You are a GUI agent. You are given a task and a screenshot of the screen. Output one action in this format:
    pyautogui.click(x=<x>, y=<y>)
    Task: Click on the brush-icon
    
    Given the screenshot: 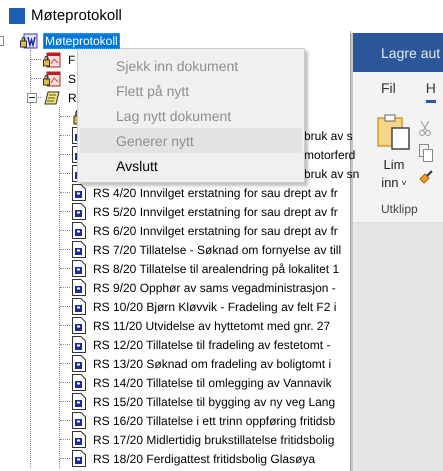 What is the action you would take?
    pyautogui.click(x=426, y=178)
    